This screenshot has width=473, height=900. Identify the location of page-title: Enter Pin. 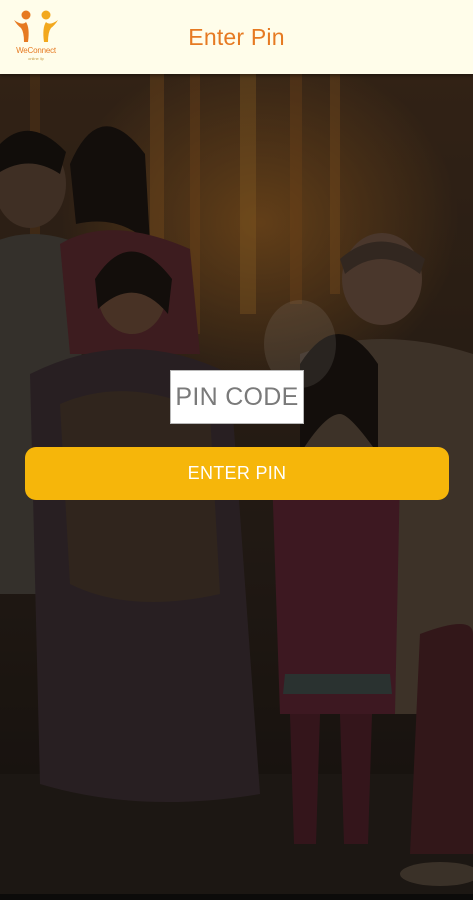
(236, 37).